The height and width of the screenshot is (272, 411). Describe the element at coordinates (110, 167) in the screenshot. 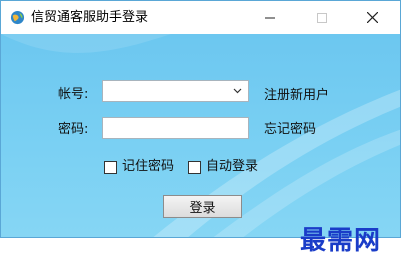

I see `remember-password-checkbox` at that location.